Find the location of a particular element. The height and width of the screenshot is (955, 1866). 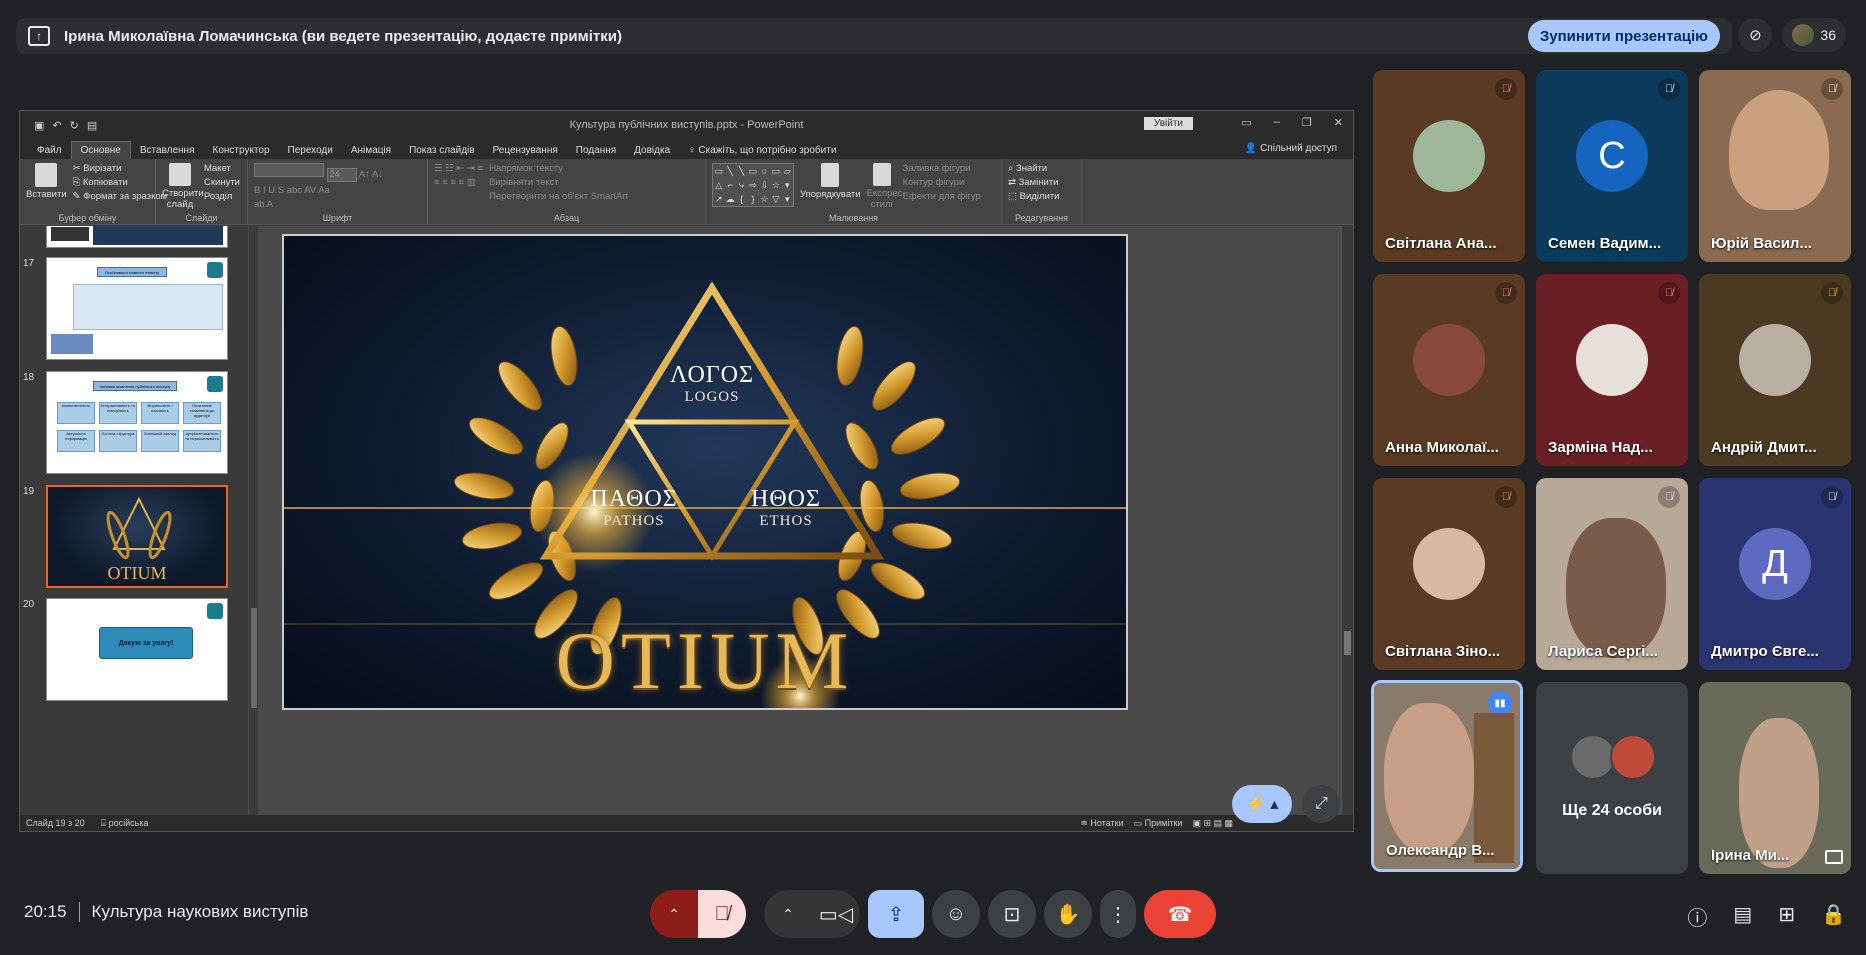

share-button: 👤 Спільний доступ is located at coordinates (1291, 148).